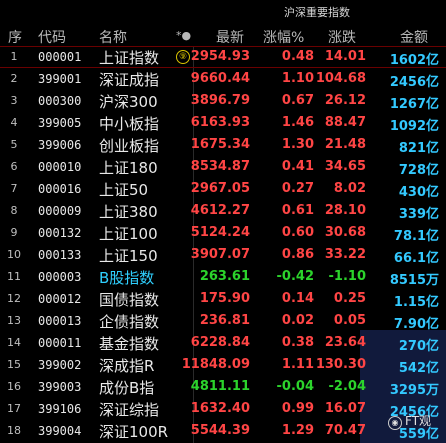 This screenshot has width=446, height=443. I want to click on row-index: 17, so click(14, 408).